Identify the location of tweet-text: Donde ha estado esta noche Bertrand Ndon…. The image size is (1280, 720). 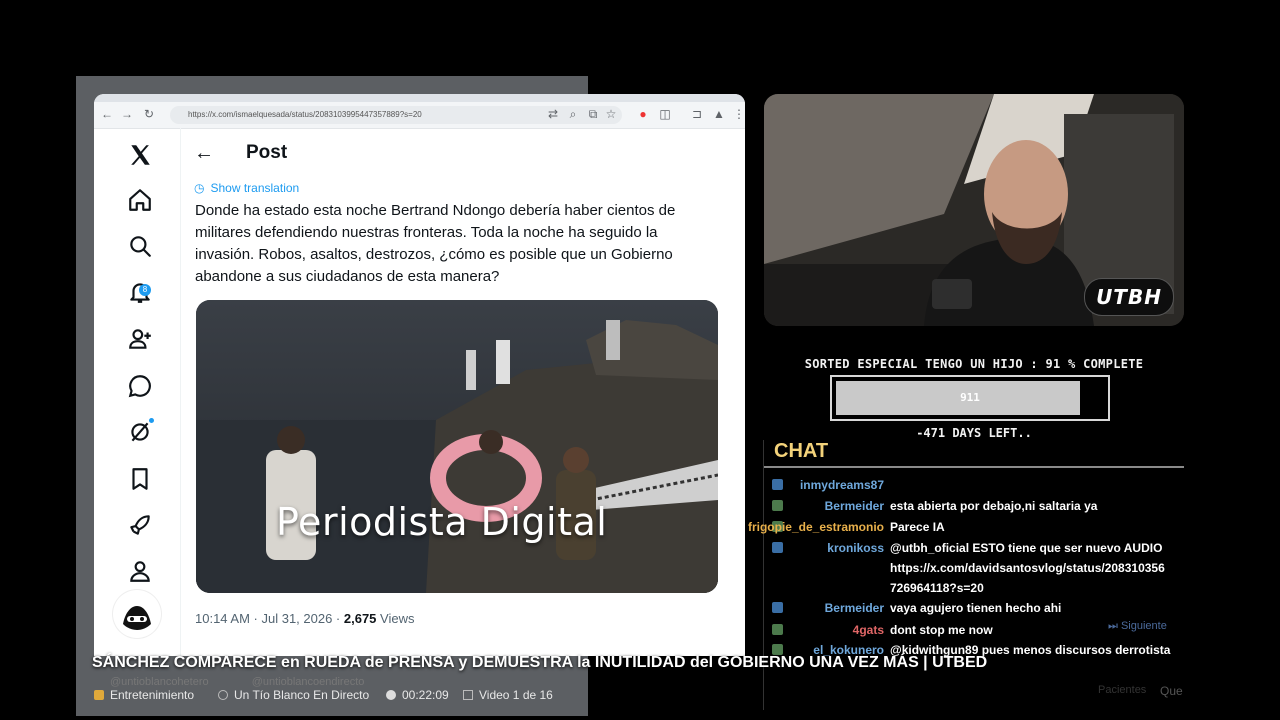
(435, 243).